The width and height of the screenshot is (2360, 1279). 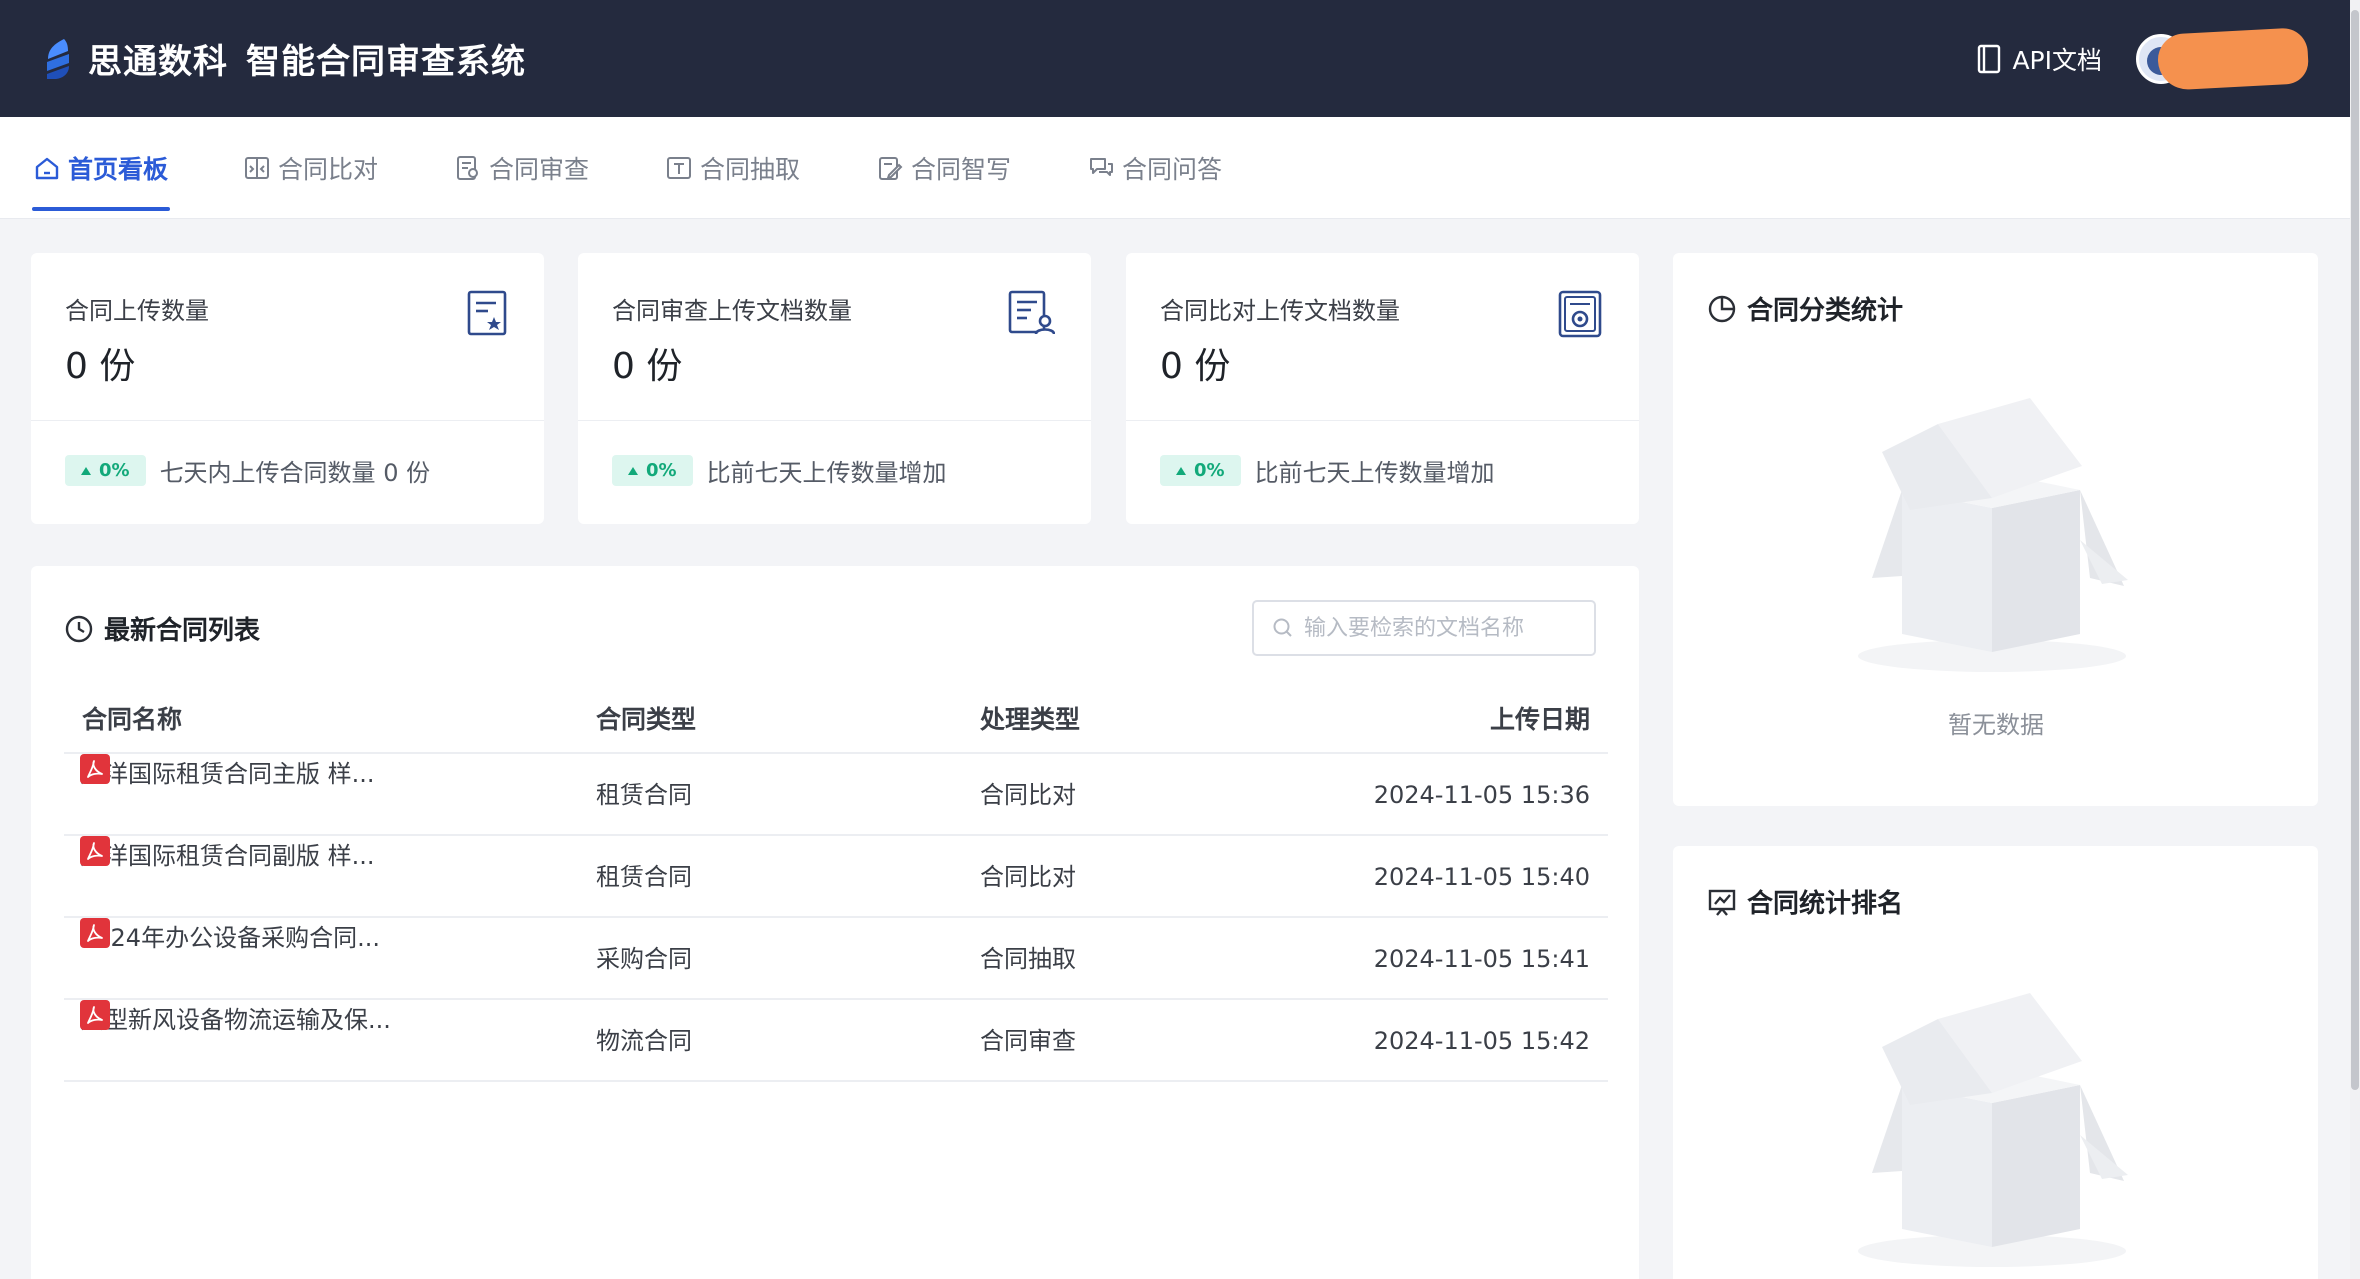 I want to click on tab-review: 合同审查, so click(x=522, y=168).